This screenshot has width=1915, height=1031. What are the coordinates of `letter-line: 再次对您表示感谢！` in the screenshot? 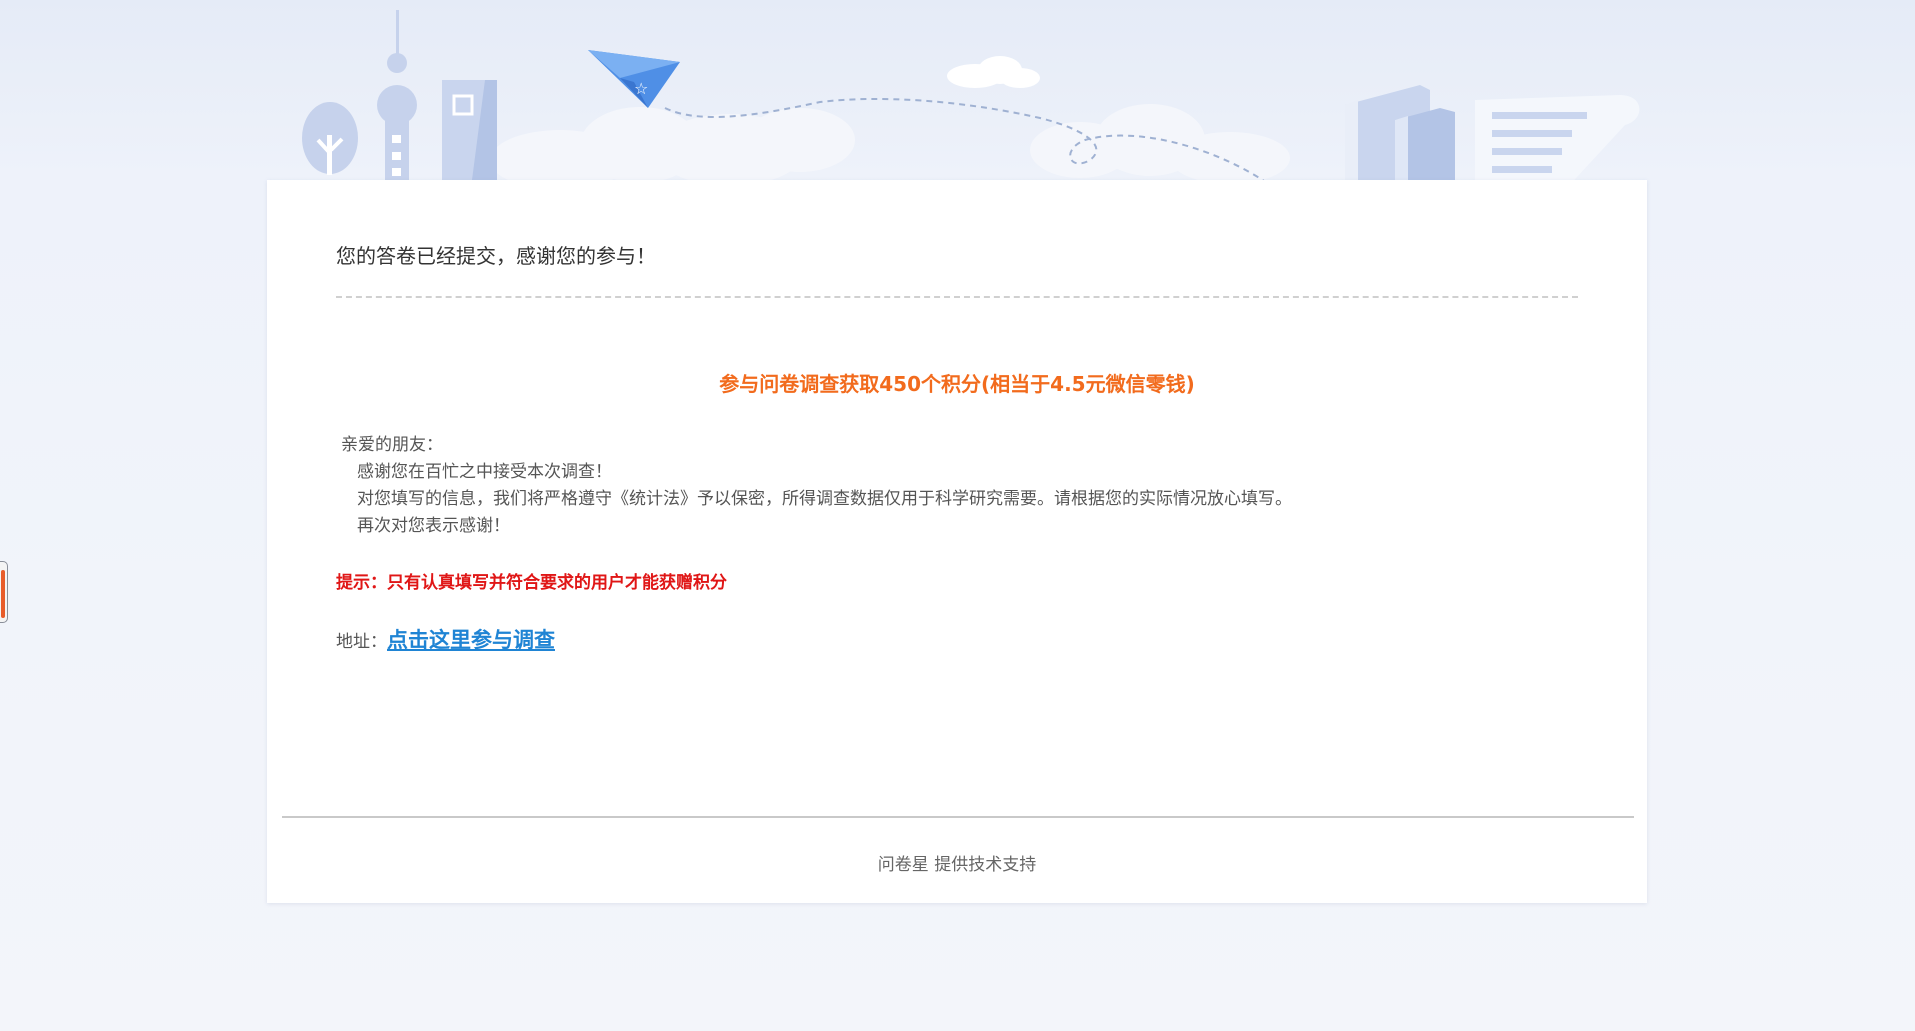 It's located at (433, 526).